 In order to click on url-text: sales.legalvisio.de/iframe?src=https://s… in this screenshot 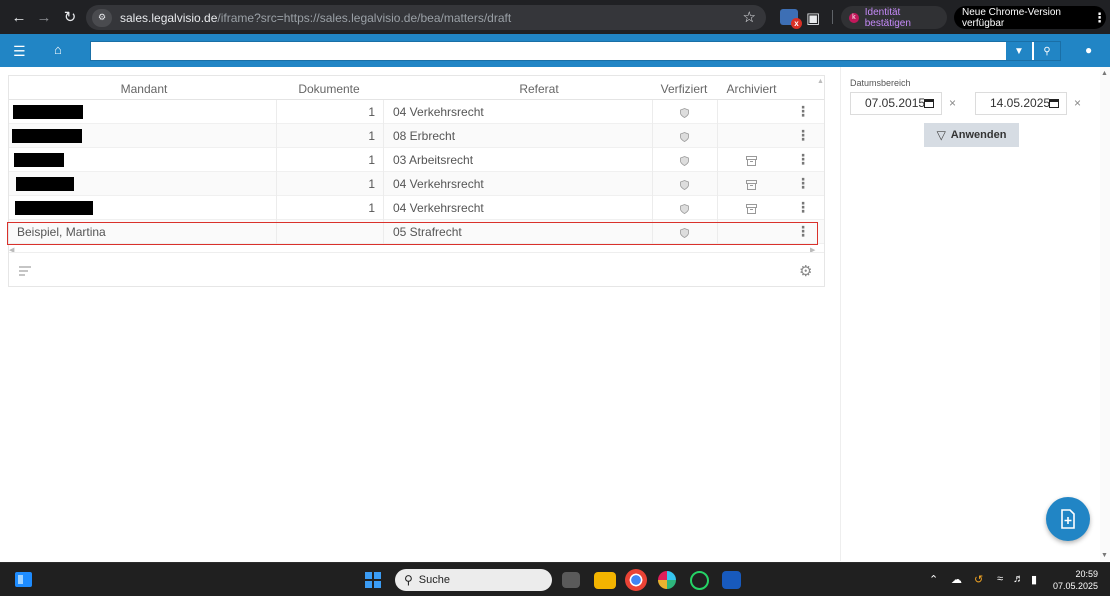, I will do `click(315, 18)`.